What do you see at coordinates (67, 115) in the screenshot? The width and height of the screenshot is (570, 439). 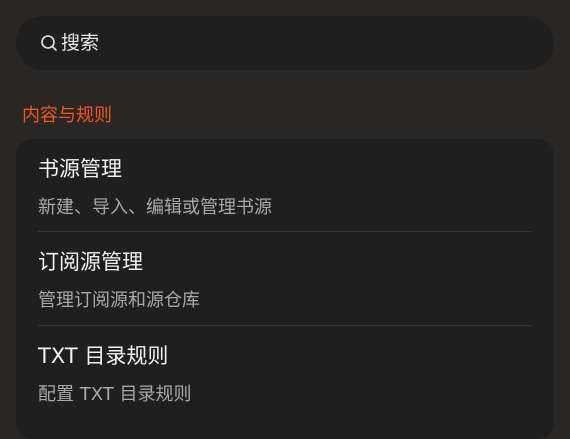 I see `section-title: 内容与规则` at bounding box center [67, 115].